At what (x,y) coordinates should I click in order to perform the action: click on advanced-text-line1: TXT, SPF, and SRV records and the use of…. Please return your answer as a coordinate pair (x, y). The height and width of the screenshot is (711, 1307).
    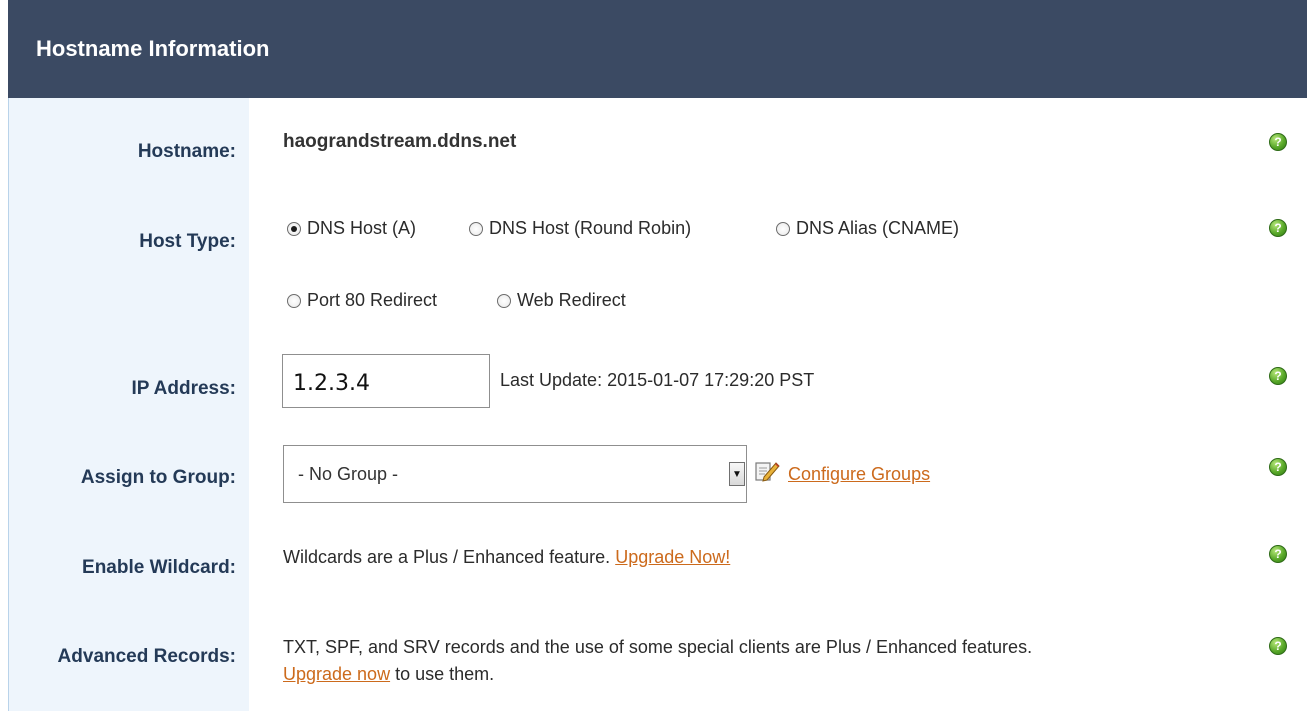
    Looking at the image, I should click on (658, 647).